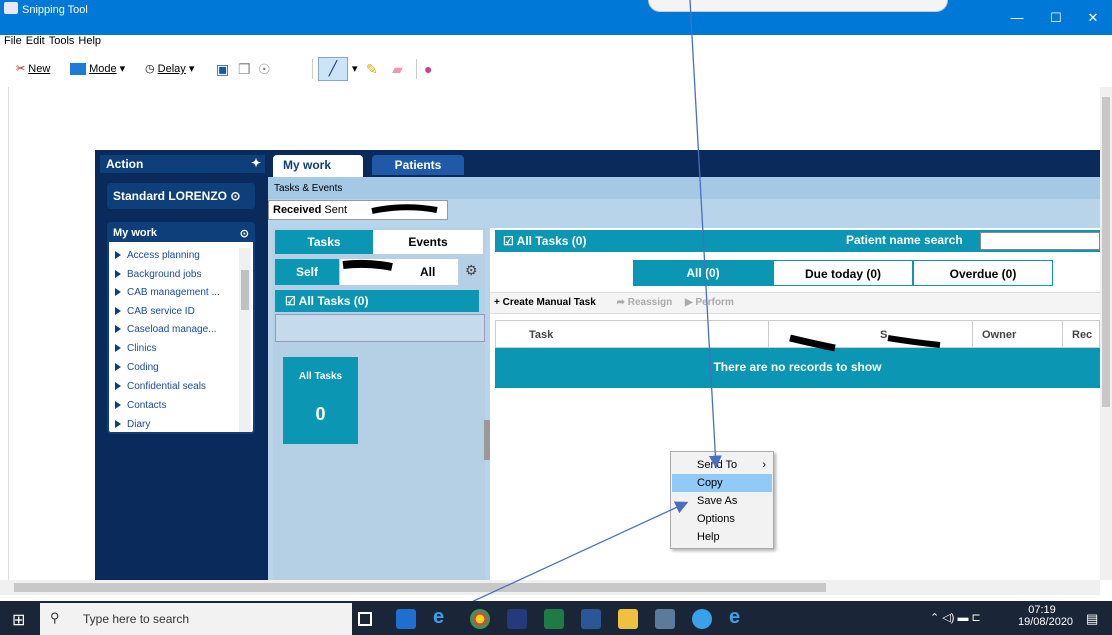  I want to click on system-tray-icons: ⌃ ◁) ▬ ⊏, so click(955, 617).